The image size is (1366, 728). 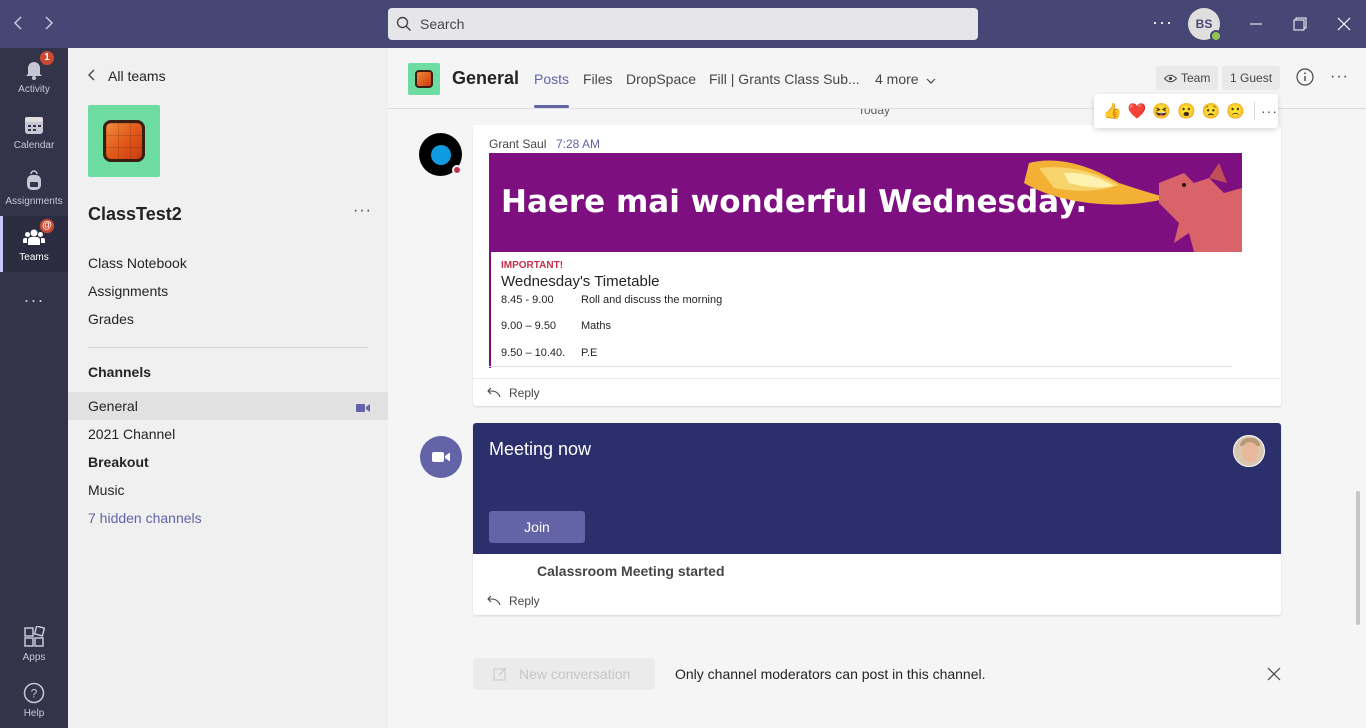 I want to click on search-input: Search, so click(x=683, y=24).